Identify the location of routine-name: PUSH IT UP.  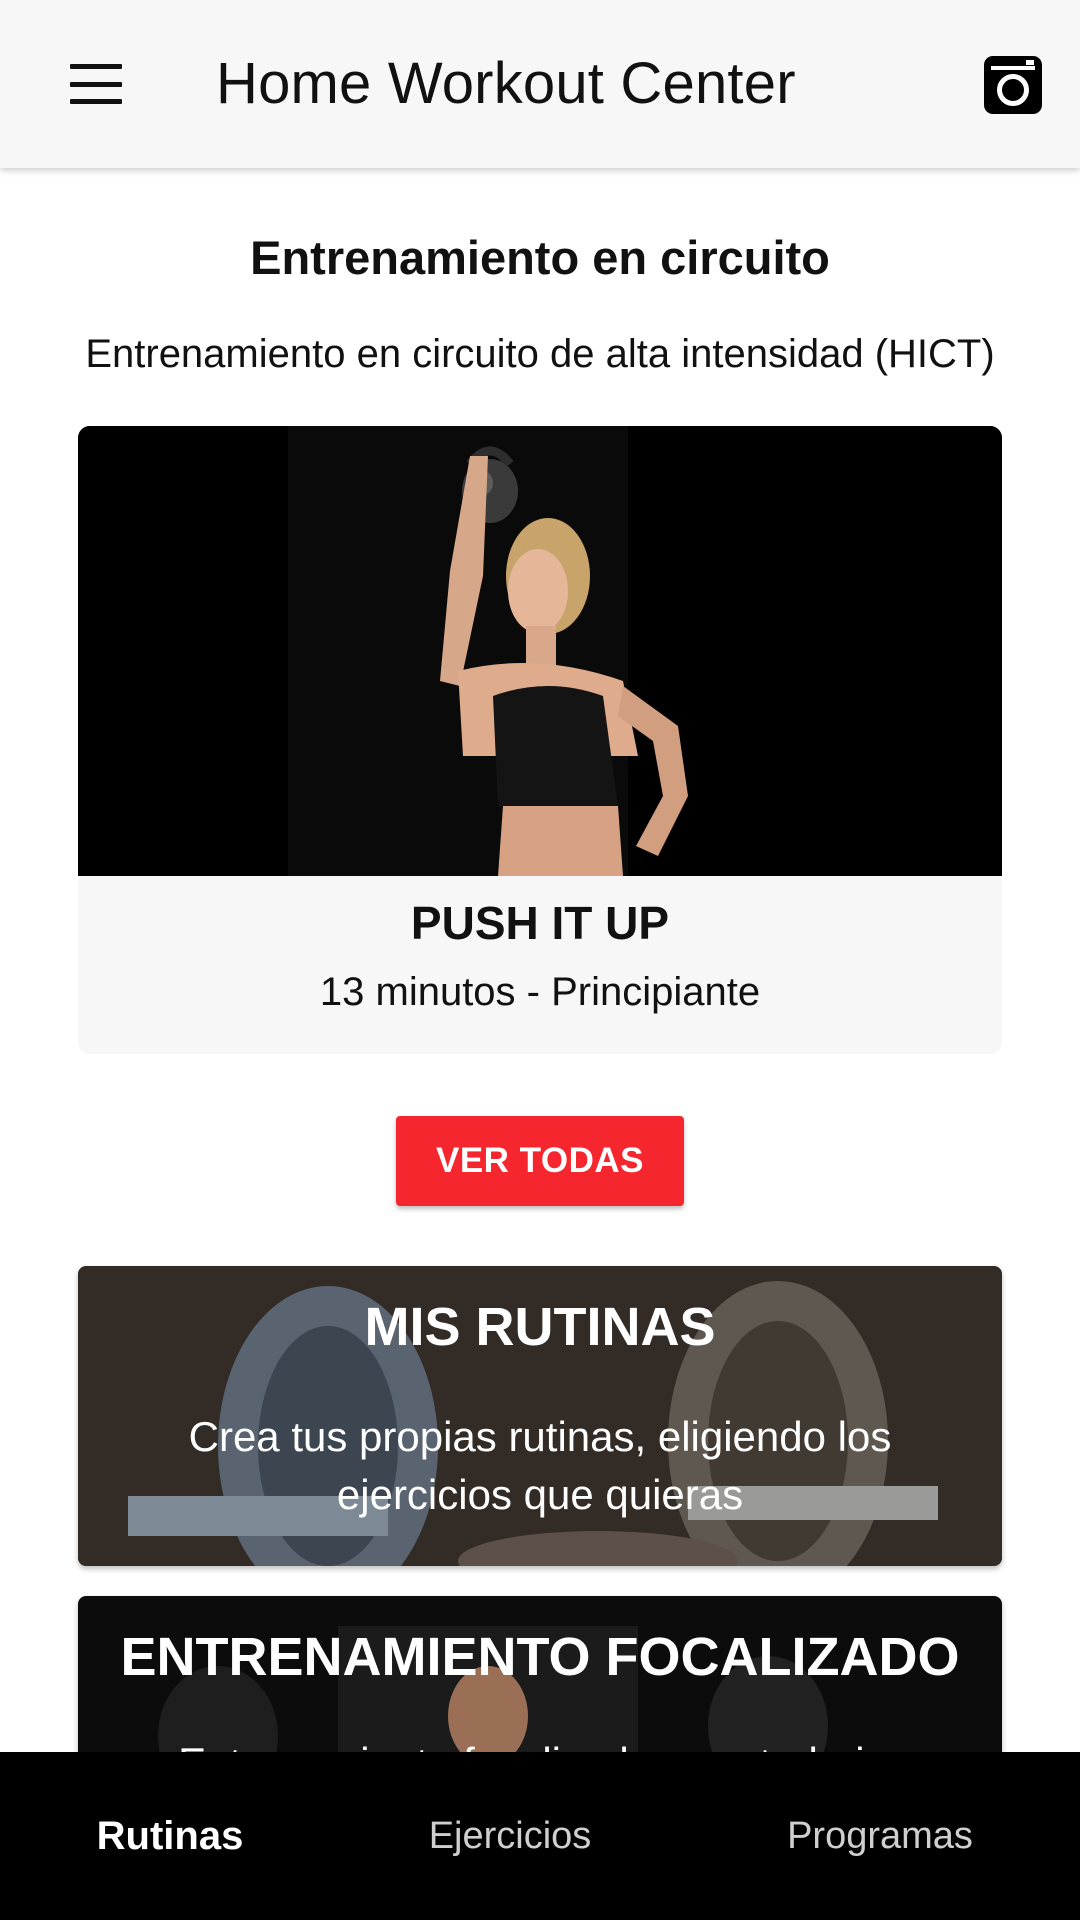
(540, 923).